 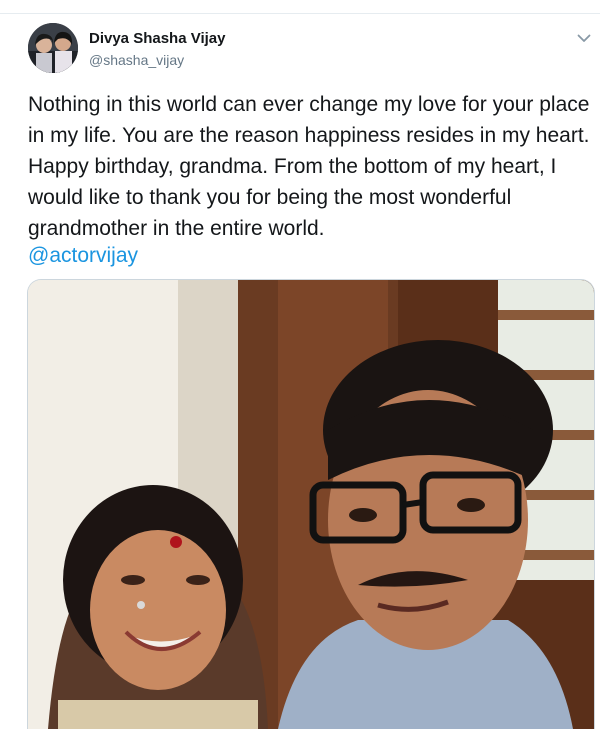 What do you see at coordinates (53, 48) in the screenshot?
I see `avatar` at bounding box center [53, 48].